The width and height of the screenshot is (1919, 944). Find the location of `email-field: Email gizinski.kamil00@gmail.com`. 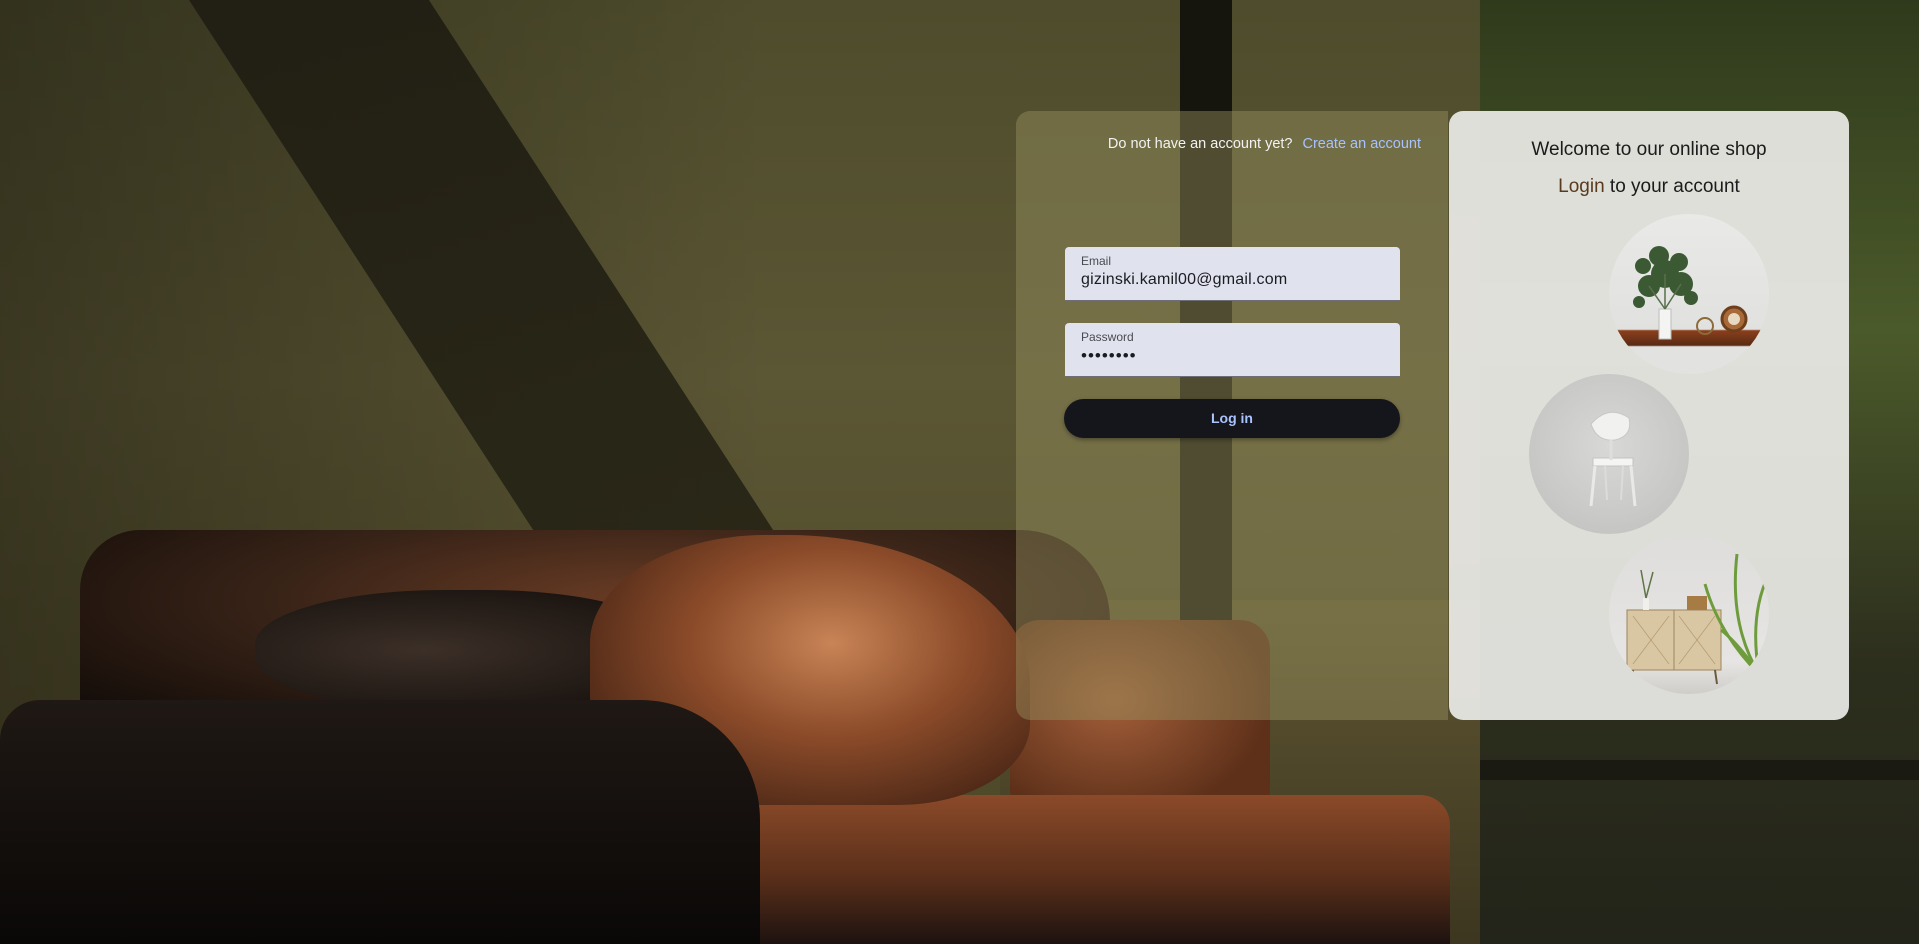

email-field: Email gizinski.kamil00@gmail.com is located at coordinates (1232, 274).